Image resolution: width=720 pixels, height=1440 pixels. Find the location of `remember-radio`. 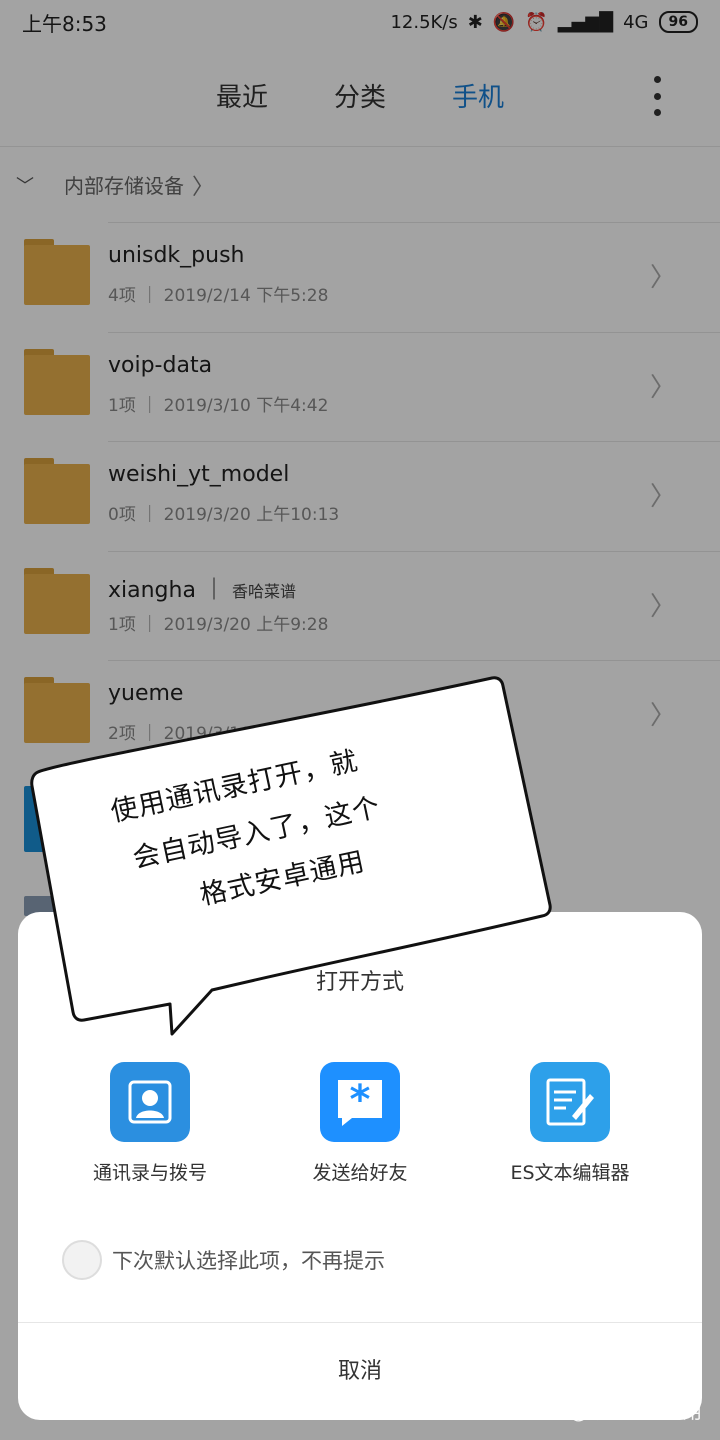

remember-radio is located at coordinates (82, 1260).